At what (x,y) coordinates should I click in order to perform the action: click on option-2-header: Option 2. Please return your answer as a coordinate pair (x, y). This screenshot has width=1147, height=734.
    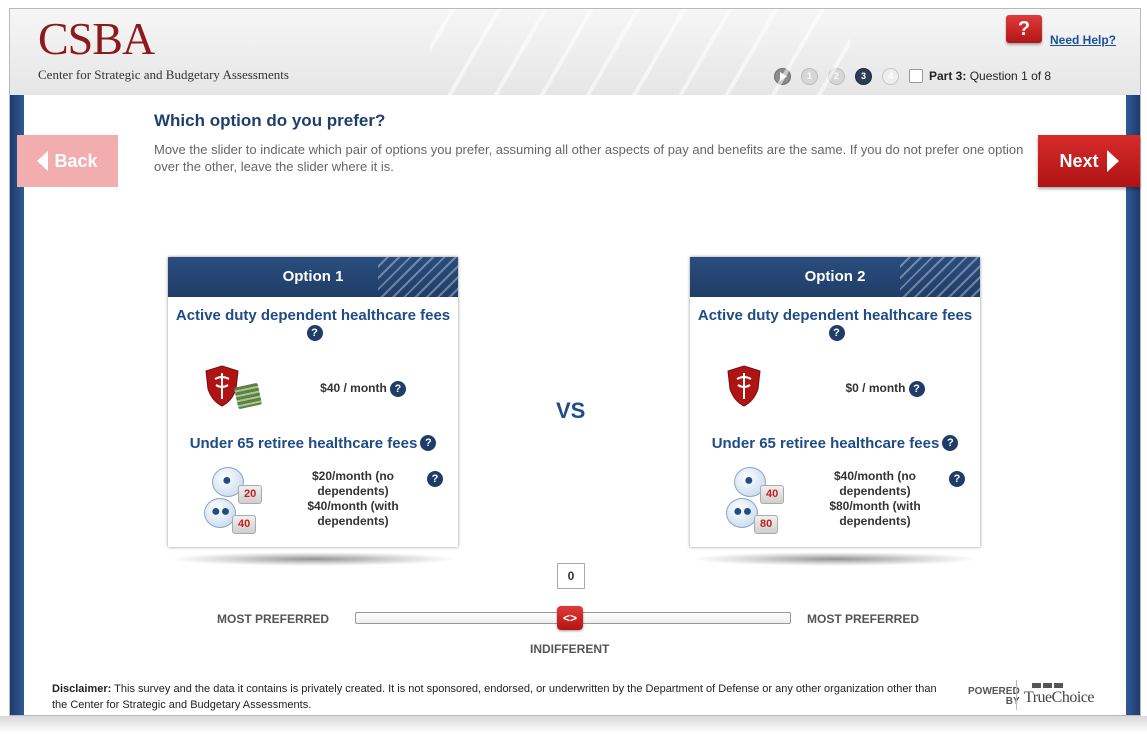
    Looking at the image, I should click on (835, 277).